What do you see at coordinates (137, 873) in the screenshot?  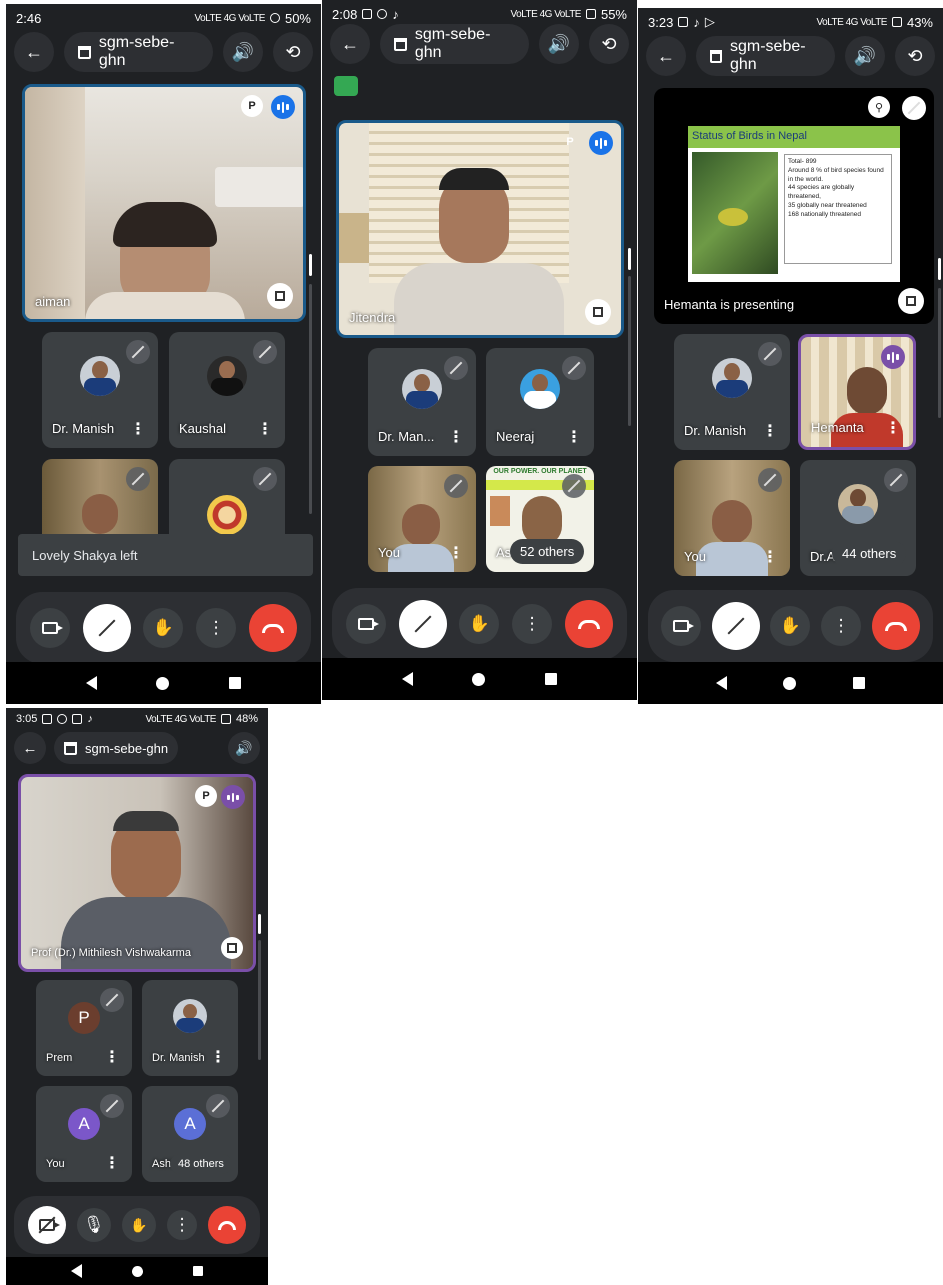 I see `main-video-tile: P Prof (Dr.) Mithilesh Vishwakarma` at bounding box center [137, 873].